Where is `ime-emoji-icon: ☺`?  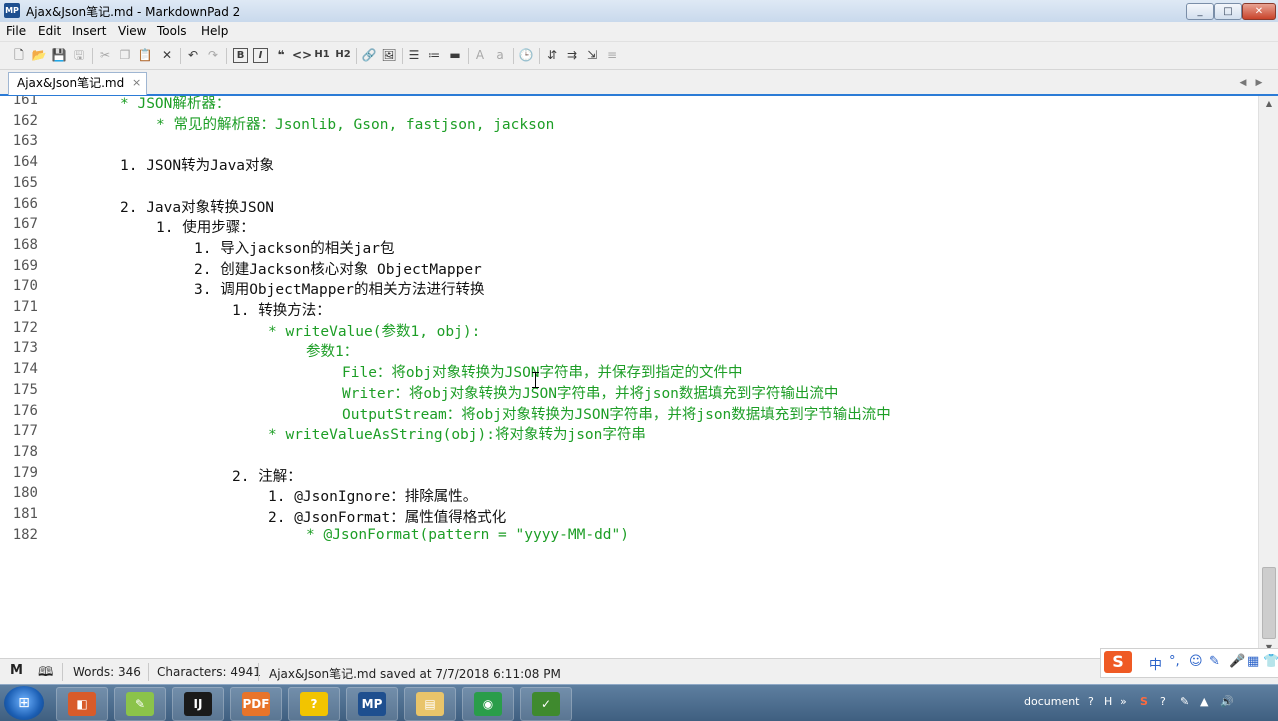 ime-emoji-icon: ☺ is located at coordinates (1196, 661).